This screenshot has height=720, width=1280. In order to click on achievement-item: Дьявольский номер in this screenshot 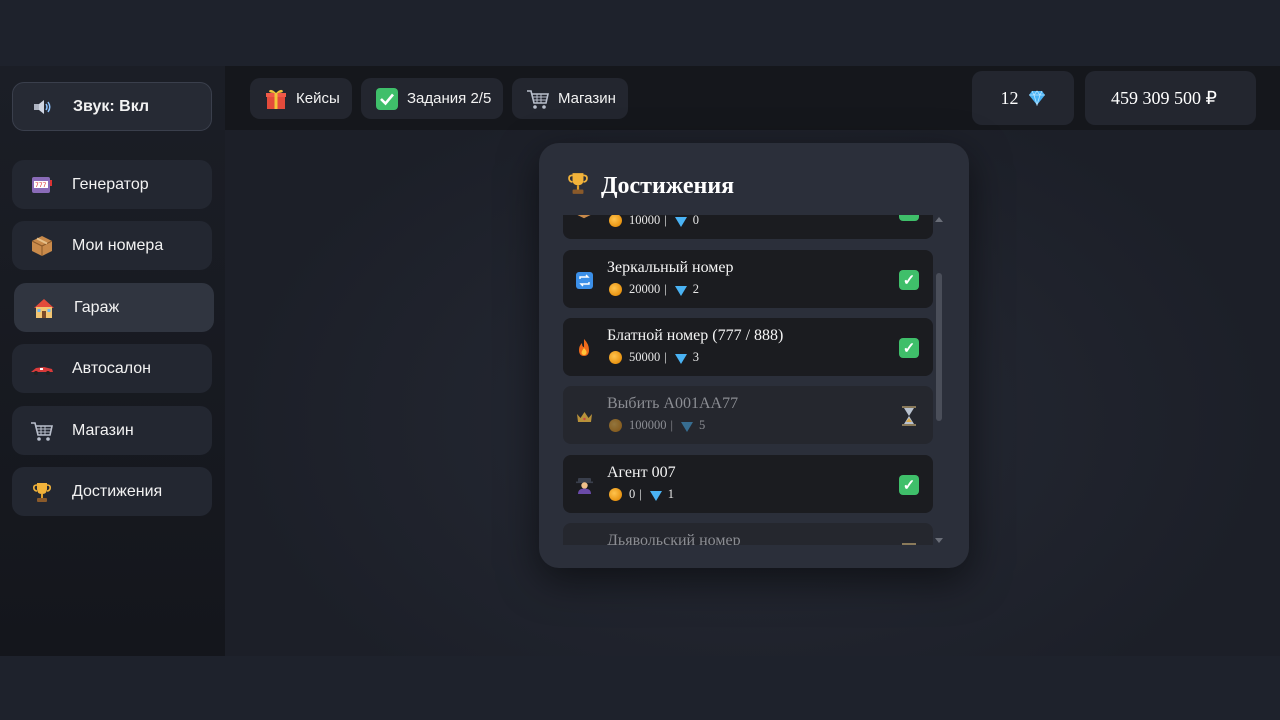, I will do `click(748, 534)`.